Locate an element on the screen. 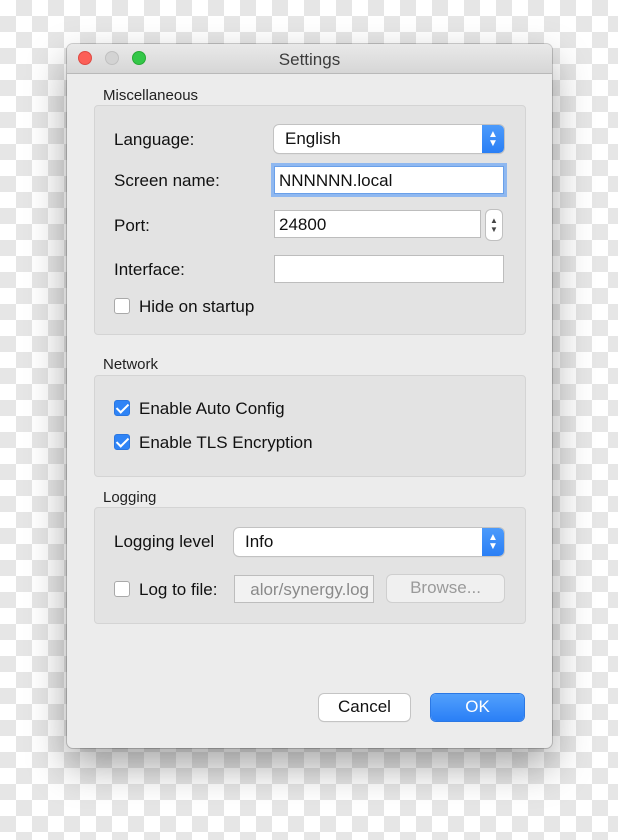 The image size is (618, 840). hide-on-startup-checkbox is located at coordinates (122, 306).